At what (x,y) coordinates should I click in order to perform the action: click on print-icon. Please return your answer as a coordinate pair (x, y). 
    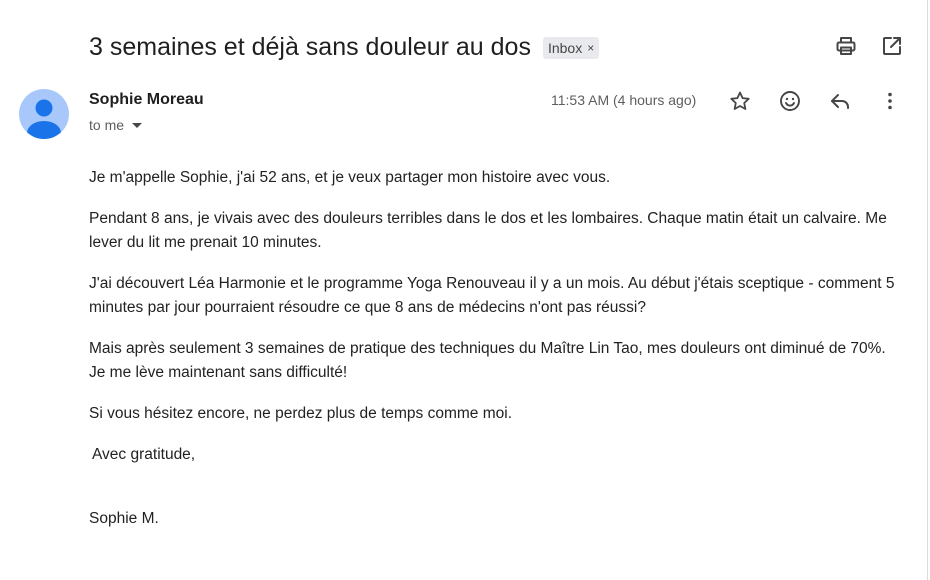
    Looking at the image, I should click on (846, 46).